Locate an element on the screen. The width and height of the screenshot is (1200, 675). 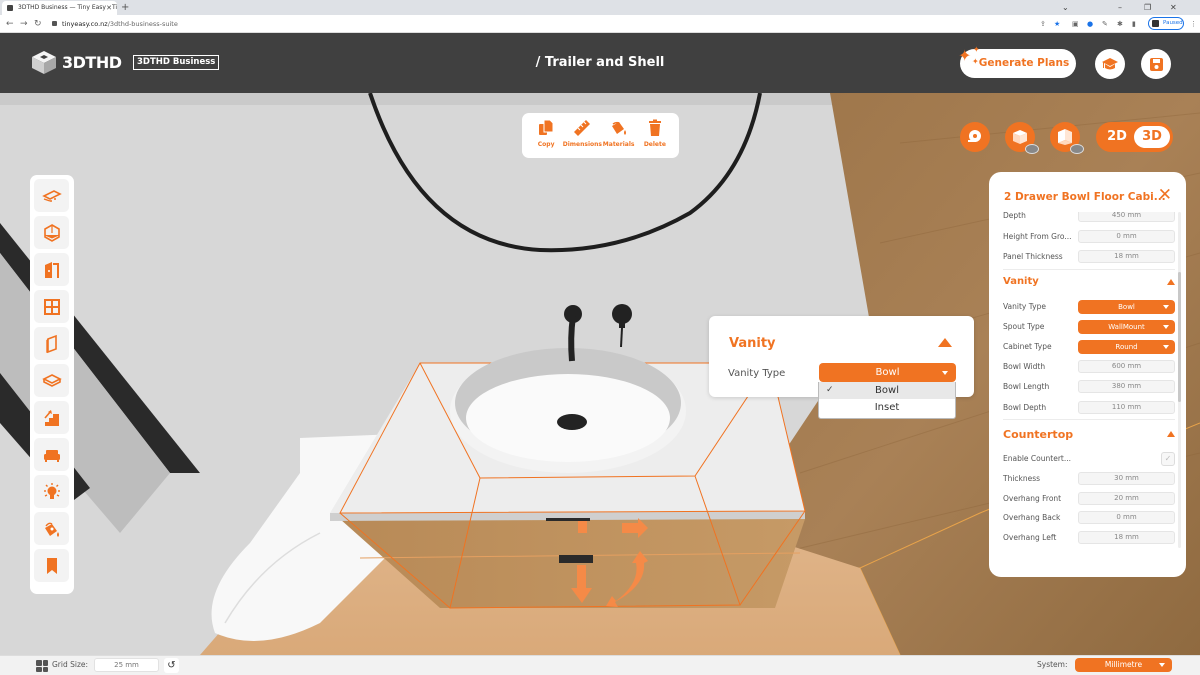
prop-row-overhang-left: Overhang Left 18 mm is located at coordinates (1089, 538).